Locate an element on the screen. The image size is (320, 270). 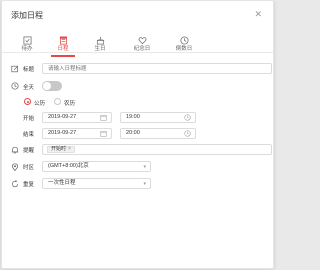
calendar-doc-icon is located at coordinates (63, 38).